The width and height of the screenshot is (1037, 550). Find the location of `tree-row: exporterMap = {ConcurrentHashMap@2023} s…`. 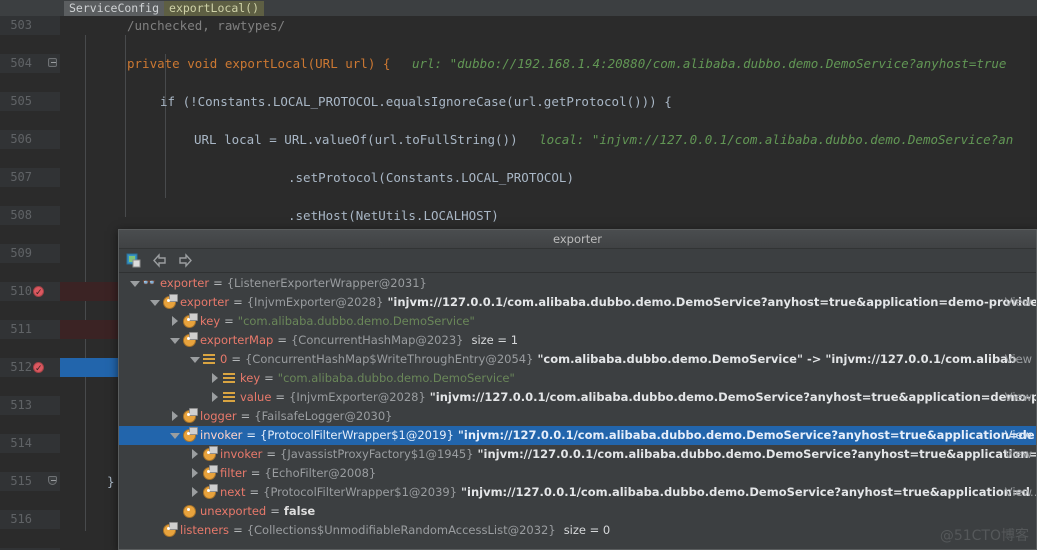

tree-row: exporterMap = {ConcurrentHashMap@2023} s… is located at coordinates (577, 340).